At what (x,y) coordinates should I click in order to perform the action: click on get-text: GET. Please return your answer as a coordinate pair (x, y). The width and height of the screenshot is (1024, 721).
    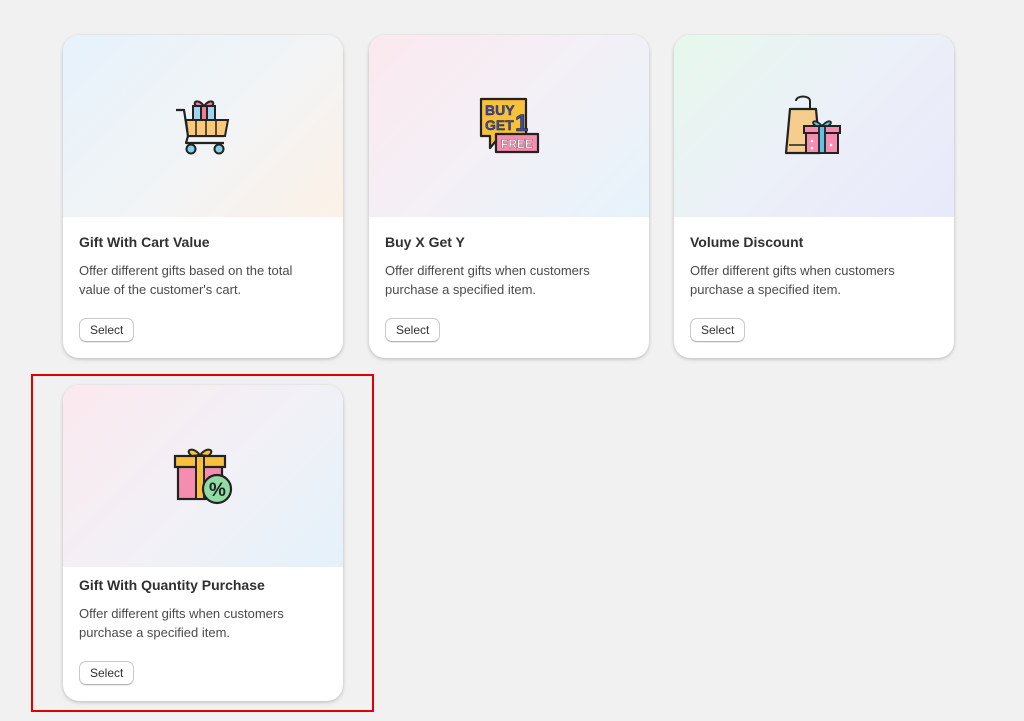
    Looking at the image, I should click on (499, 125).